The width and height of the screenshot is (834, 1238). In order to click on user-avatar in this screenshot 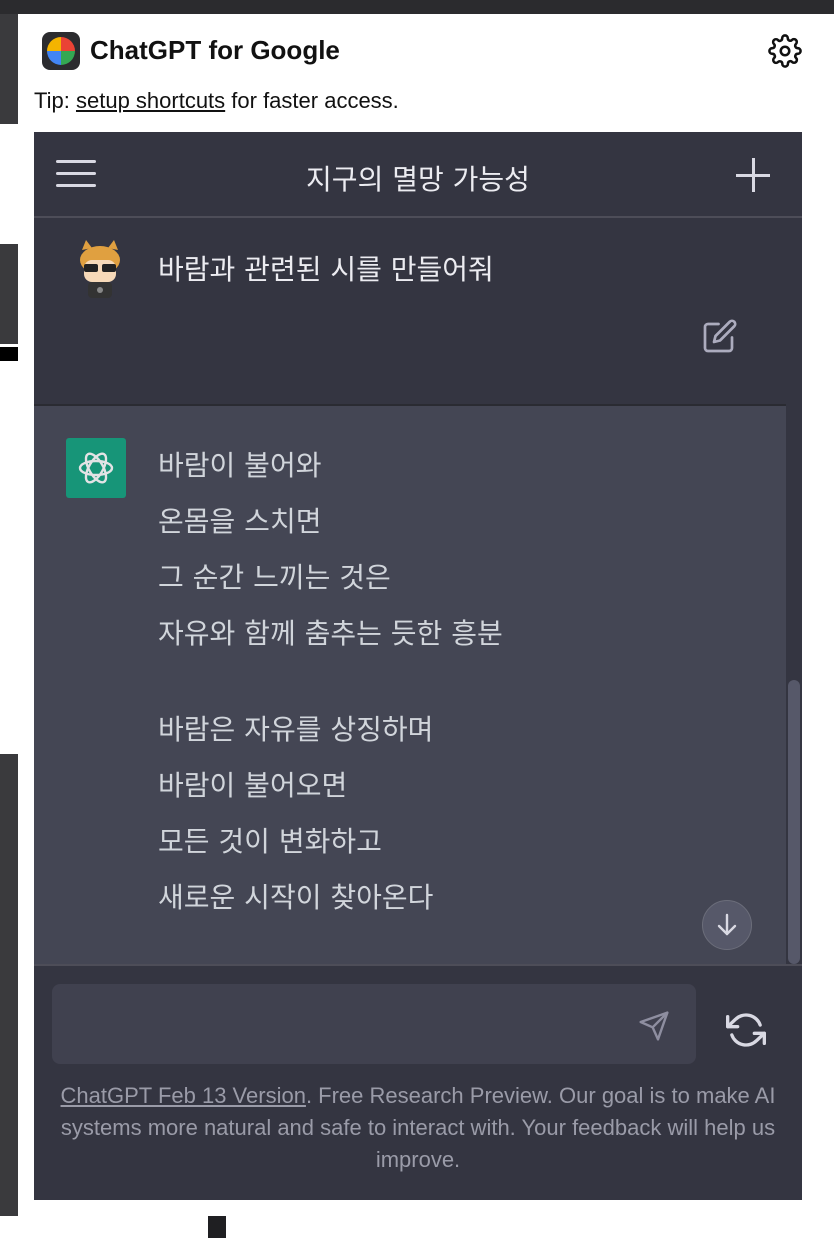, I will do `click(100, 269)`.